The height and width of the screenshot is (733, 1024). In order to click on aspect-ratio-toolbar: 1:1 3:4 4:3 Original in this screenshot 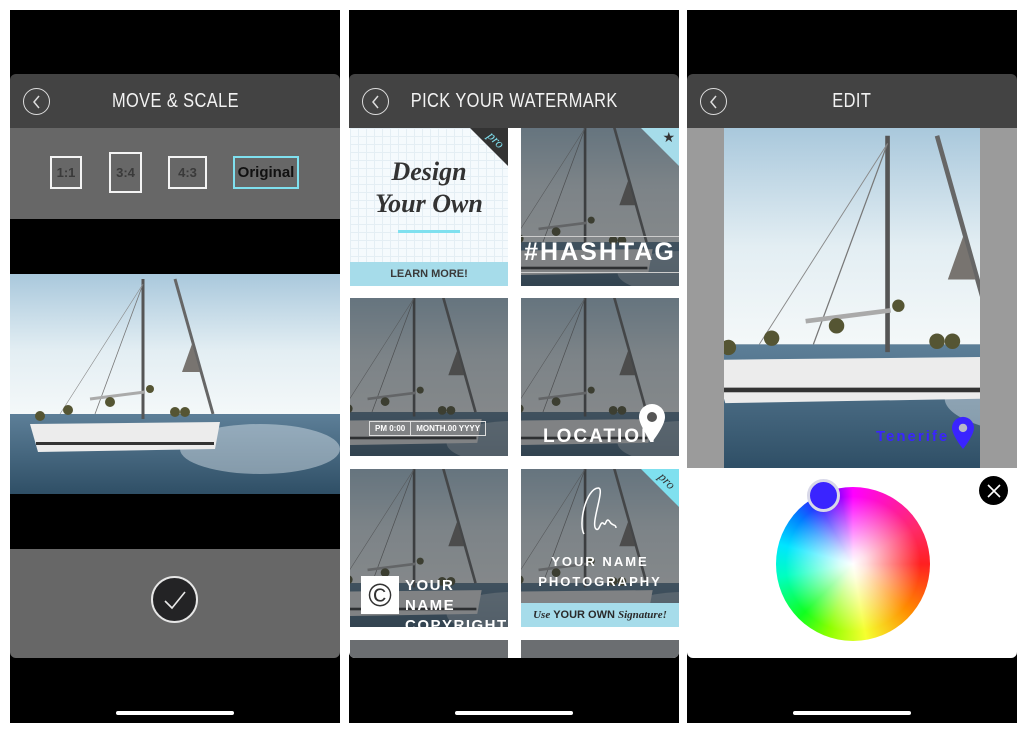, I will do `click(175, 173)`.